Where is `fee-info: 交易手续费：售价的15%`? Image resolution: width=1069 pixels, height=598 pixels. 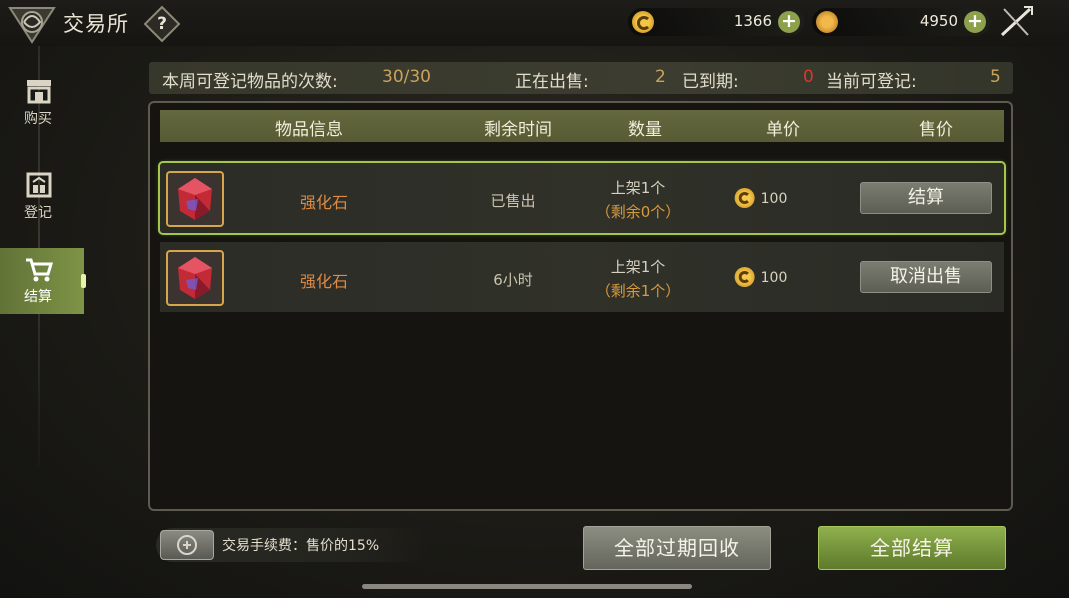 fee-info: 交易手续费：售价的15% is located at coordinates (292, 545).